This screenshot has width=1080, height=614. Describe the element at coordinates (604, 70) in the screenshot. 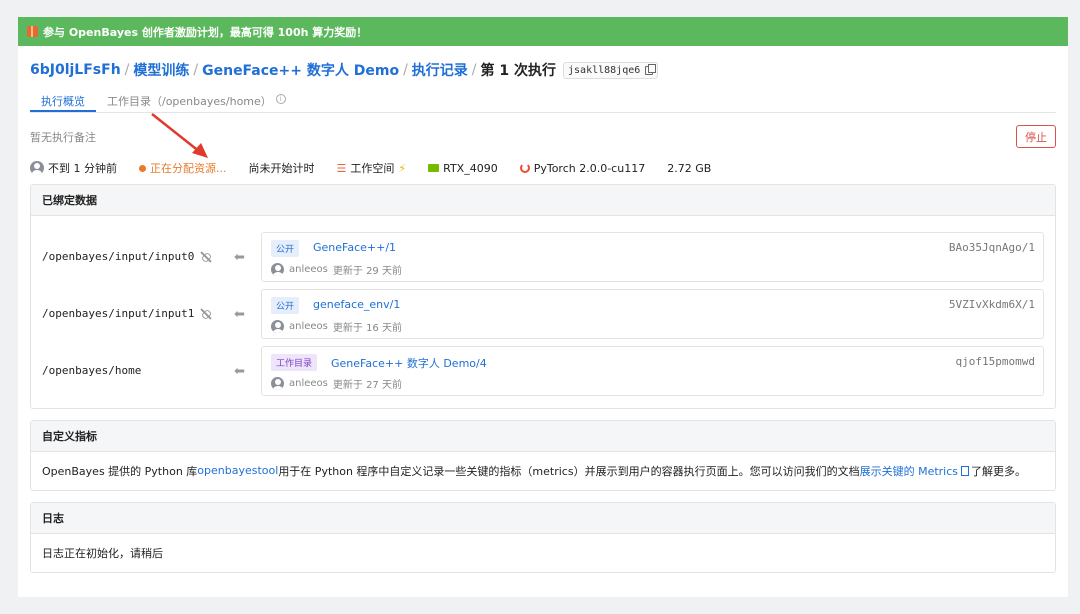

I see `execution-hash-text: jsakll88jqe6` at that location.